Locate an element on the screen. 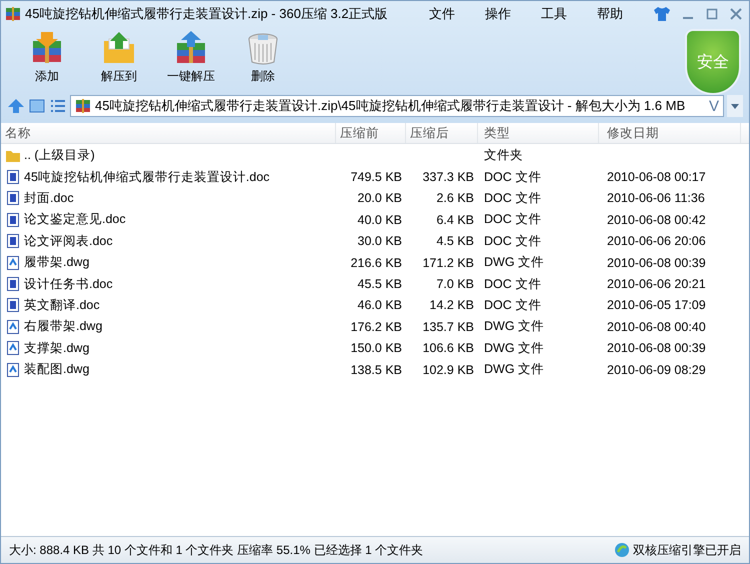  file-name: 右履带架.dwg is located at coordinates (63, 327).